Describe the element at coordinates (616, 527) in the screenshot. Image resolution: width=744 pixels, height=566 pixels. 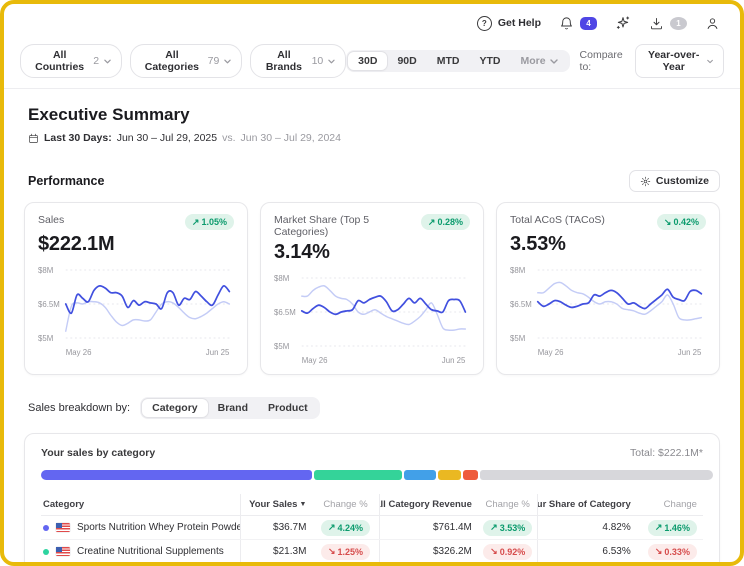
I see `share-value: 4.82%` at that location.